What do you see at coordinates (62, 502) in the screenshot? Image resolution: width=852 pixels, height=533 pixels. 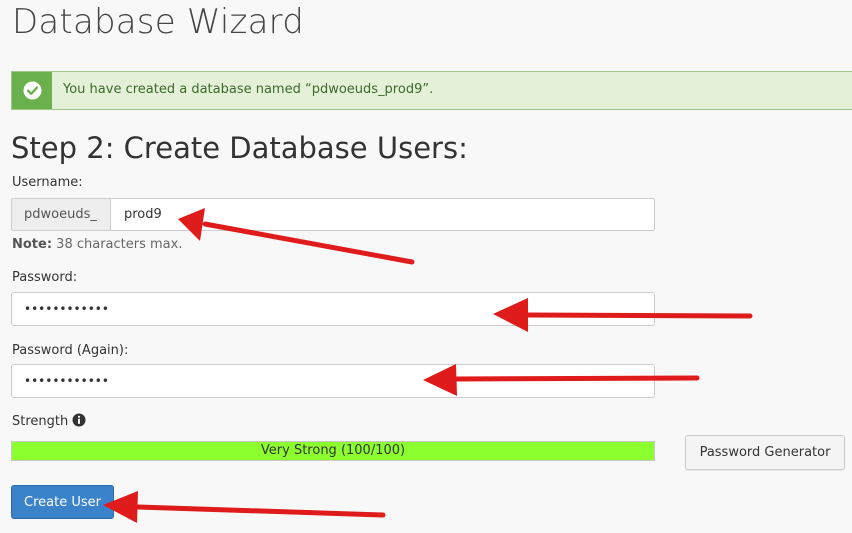 I see `create-user-button: Create User` at bounding box center [62, 502].